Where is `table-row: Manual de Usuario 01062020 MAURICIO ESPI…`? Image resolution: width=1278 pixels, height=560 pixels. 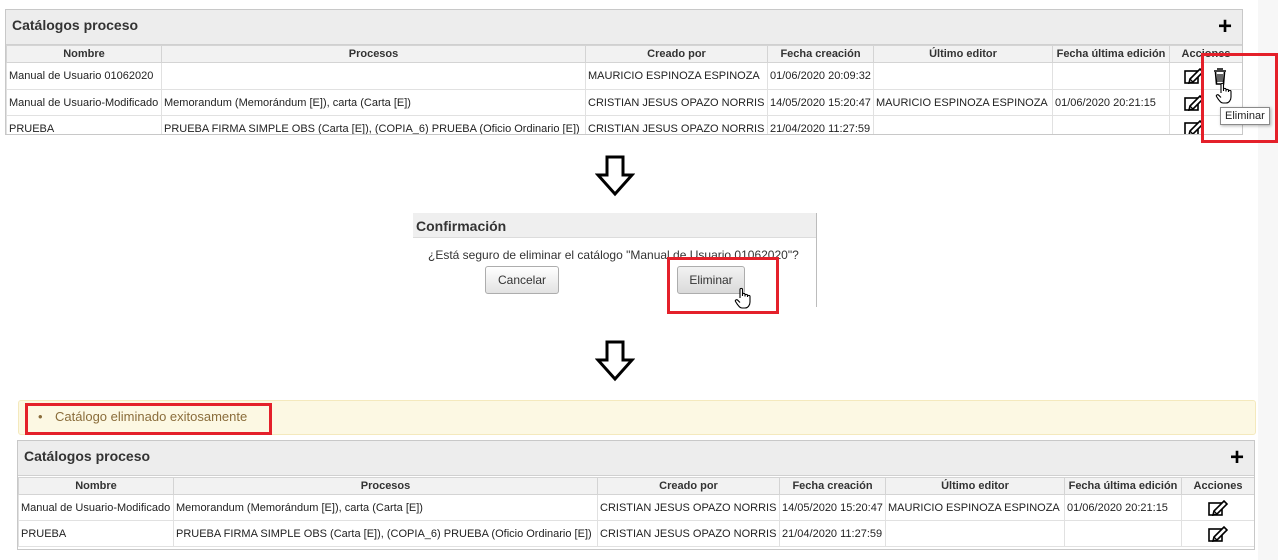 table-row: Manual de Usuario 01062020 MAURICIO ESPI… is located at coordinates (624, 76).